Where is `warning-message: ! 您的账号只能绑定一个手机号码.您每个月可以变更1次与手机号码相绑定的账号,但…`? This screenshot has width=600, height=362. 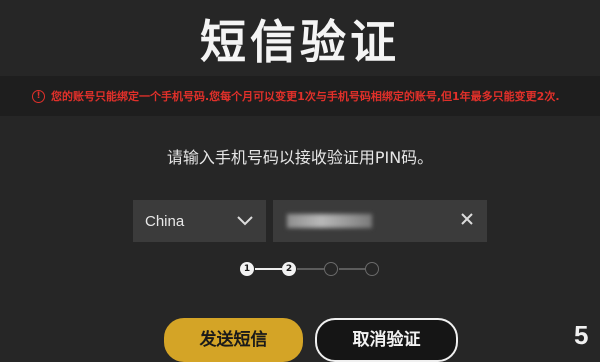
warning-message: ! 您的账号只能绑定一个手机号码.您每个月可以变更1次与手机号码相绑定的账号,但… is located at coordinates (296, 96).